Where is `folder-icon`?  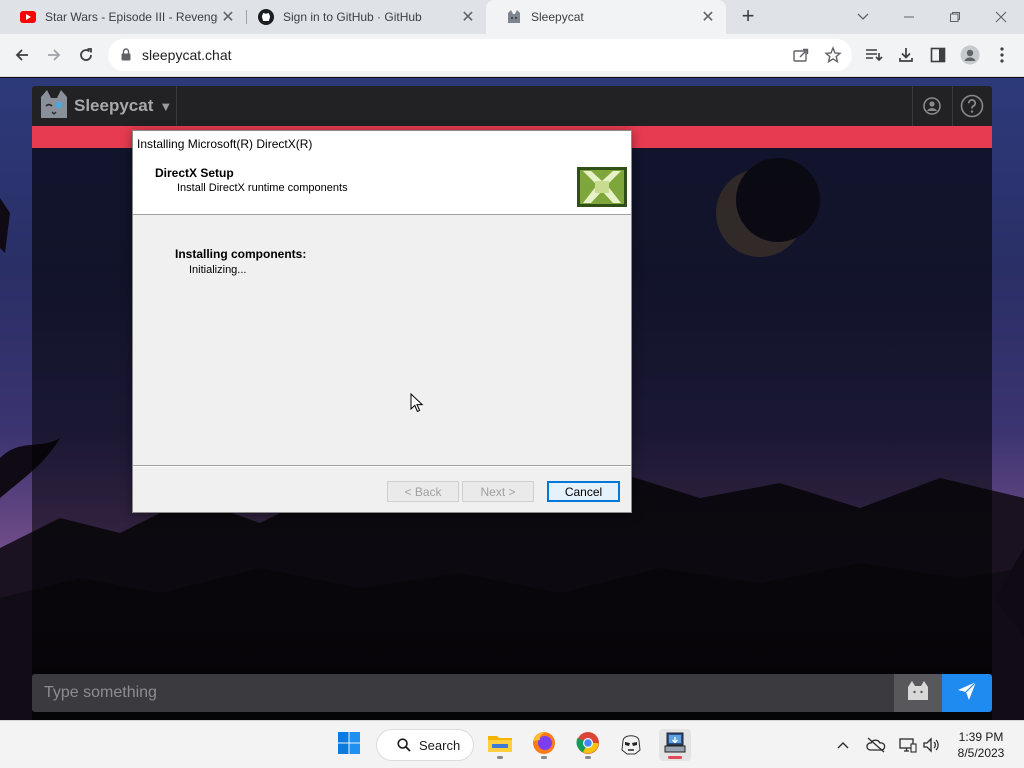
folder-icon is located at coordinates (500, 745).